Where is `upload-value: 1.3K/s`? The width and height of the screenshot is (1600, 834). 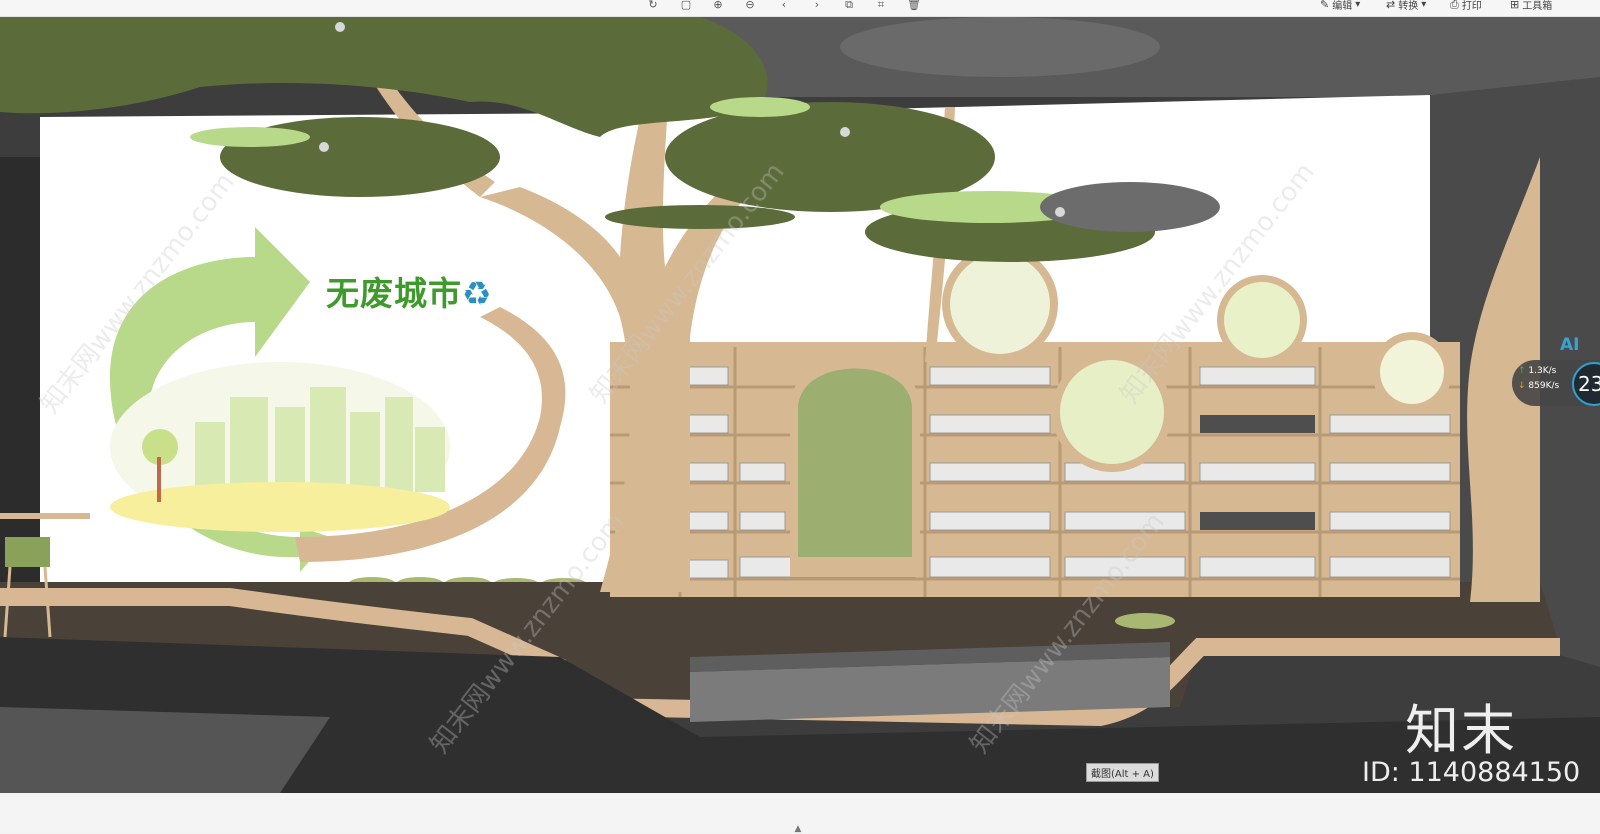
upload-value: 1.3K/s is located at coordinates (1542, 371).